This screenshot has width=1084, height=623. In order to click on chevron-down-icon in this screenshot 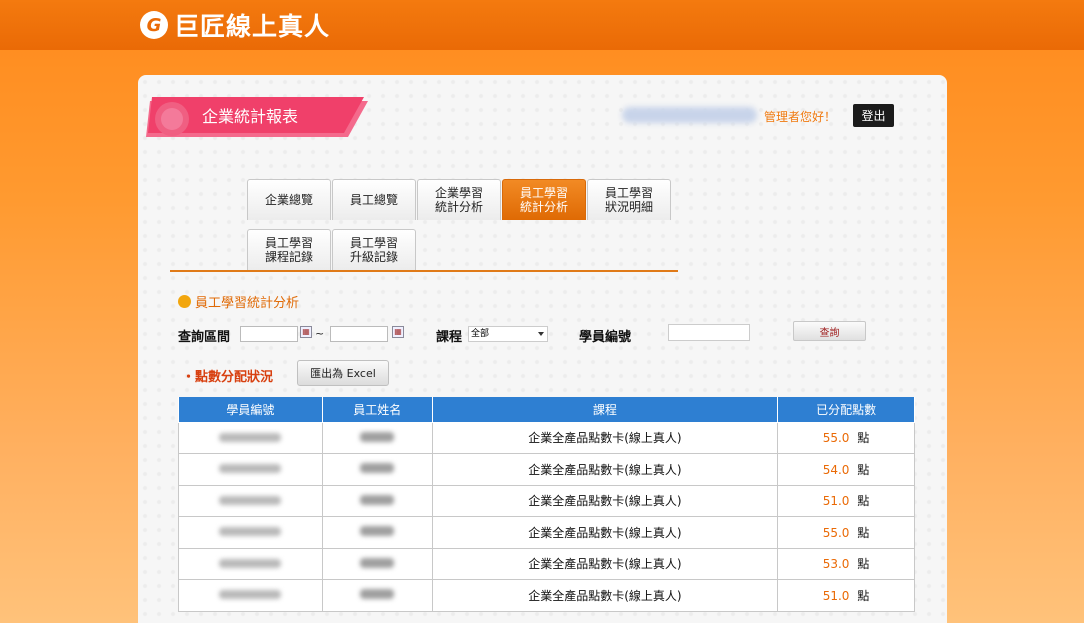, I will do `click(541, 334)`.